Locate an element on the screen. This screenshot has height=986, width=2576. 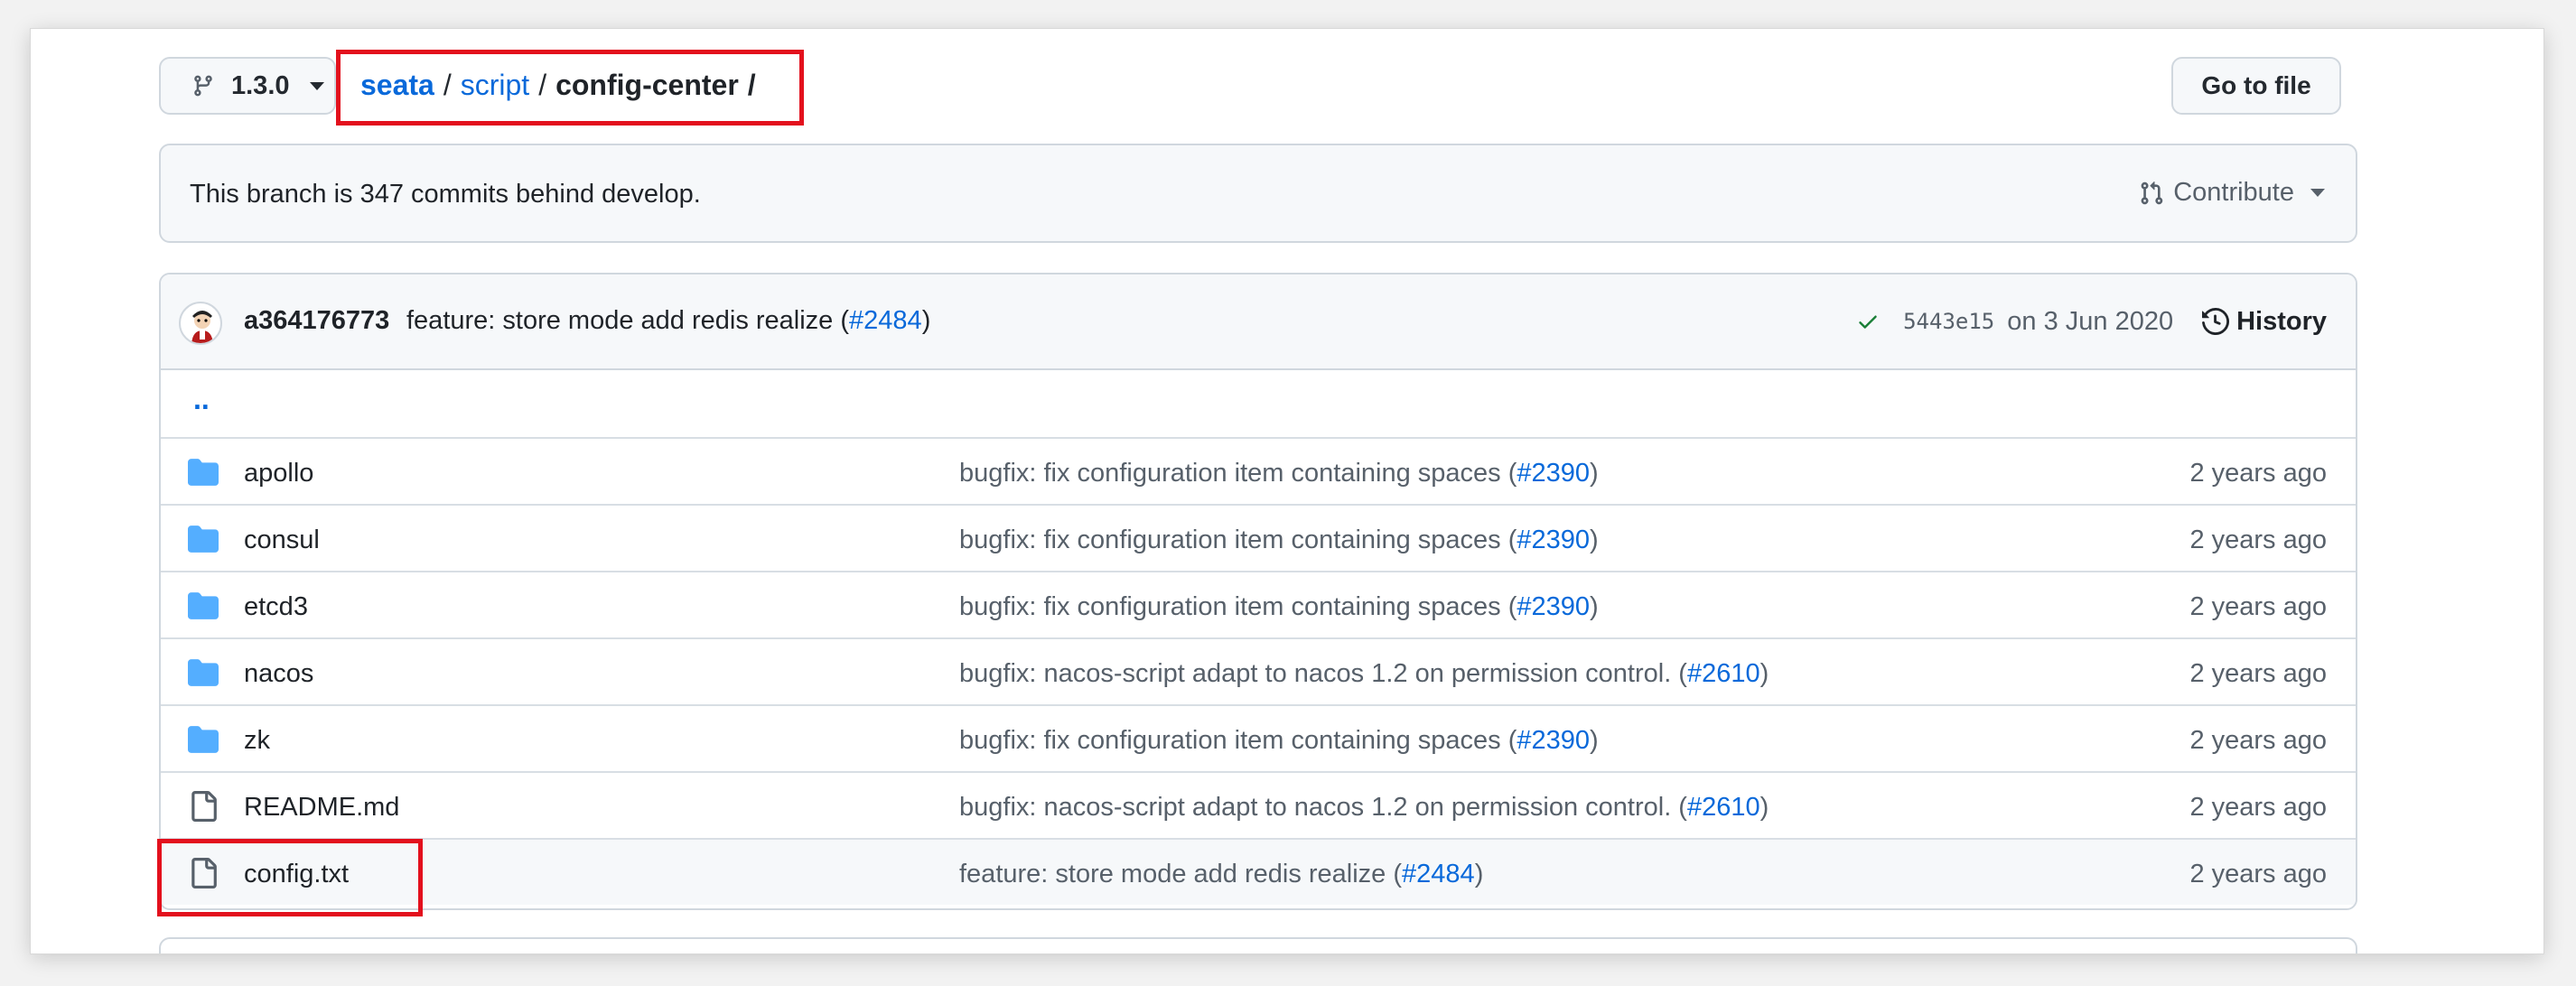
history-link: History is located at coordinates (2264, 322).